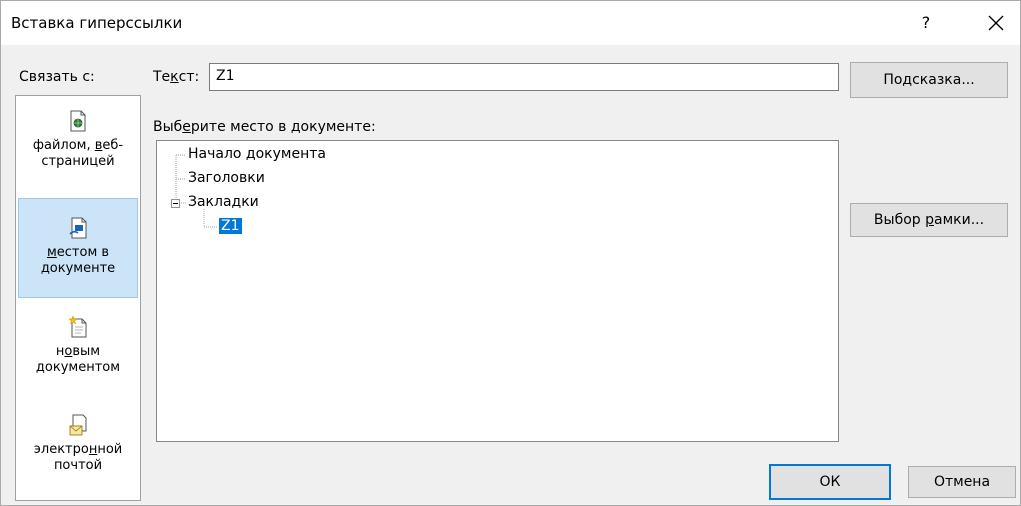  I want to click on link-to-email: электронной почтой, so click(78, 454).